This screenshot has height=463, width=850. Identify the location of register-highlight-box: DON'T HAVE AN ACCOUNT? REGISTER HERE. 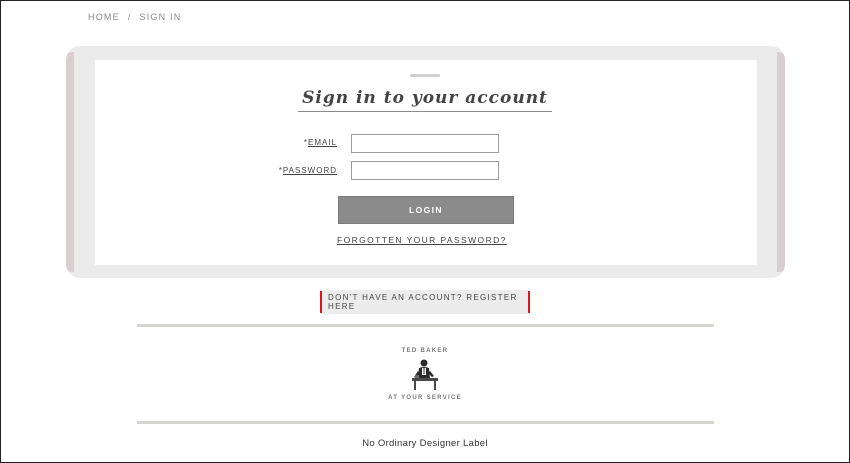
(425, 302).